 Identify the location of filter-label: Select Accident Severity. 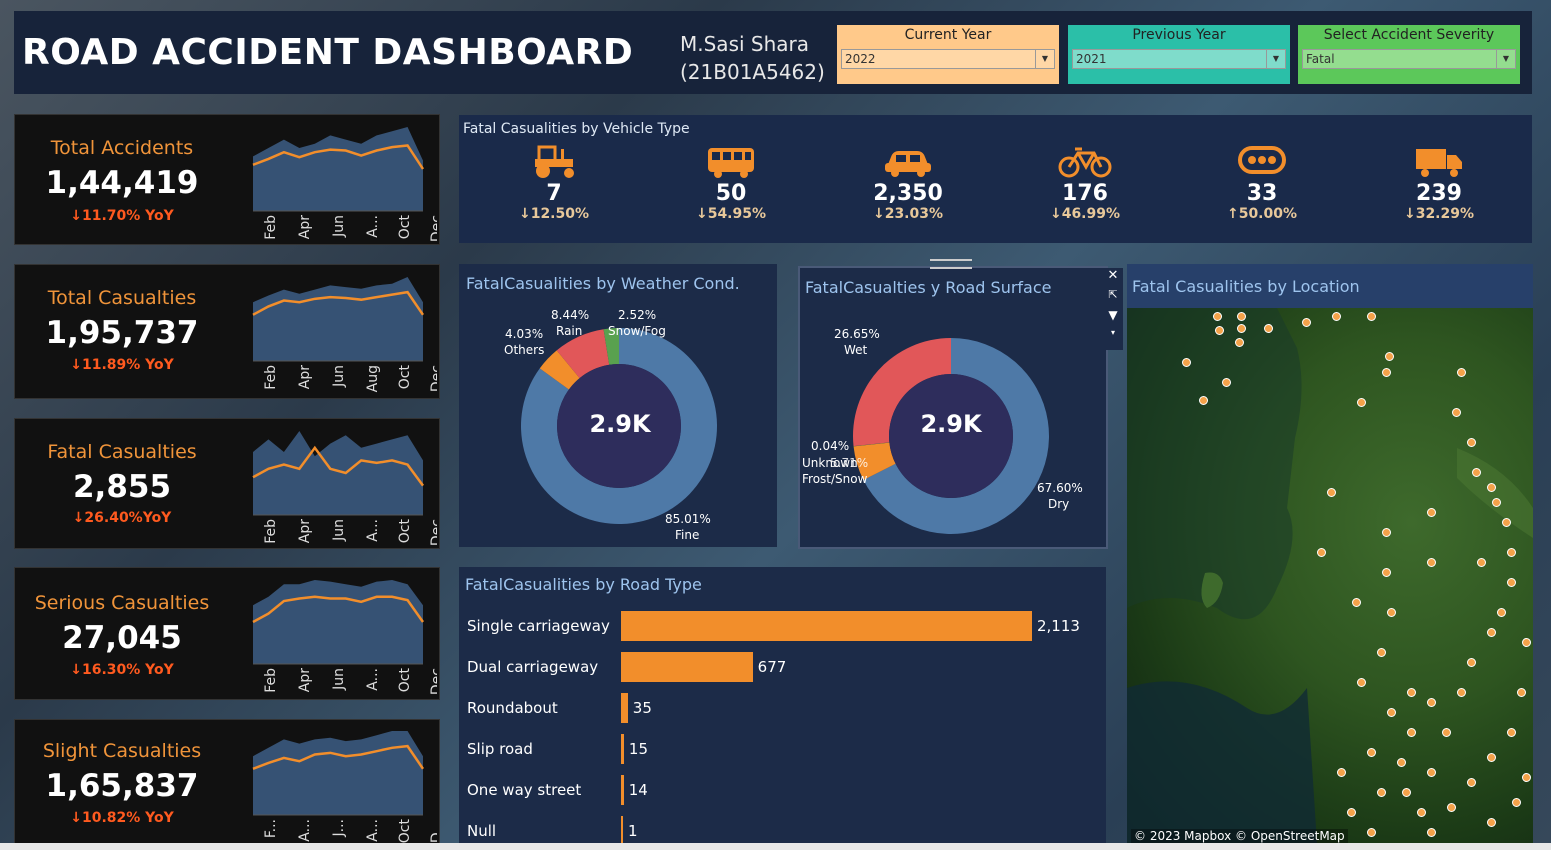
(1409, 35).